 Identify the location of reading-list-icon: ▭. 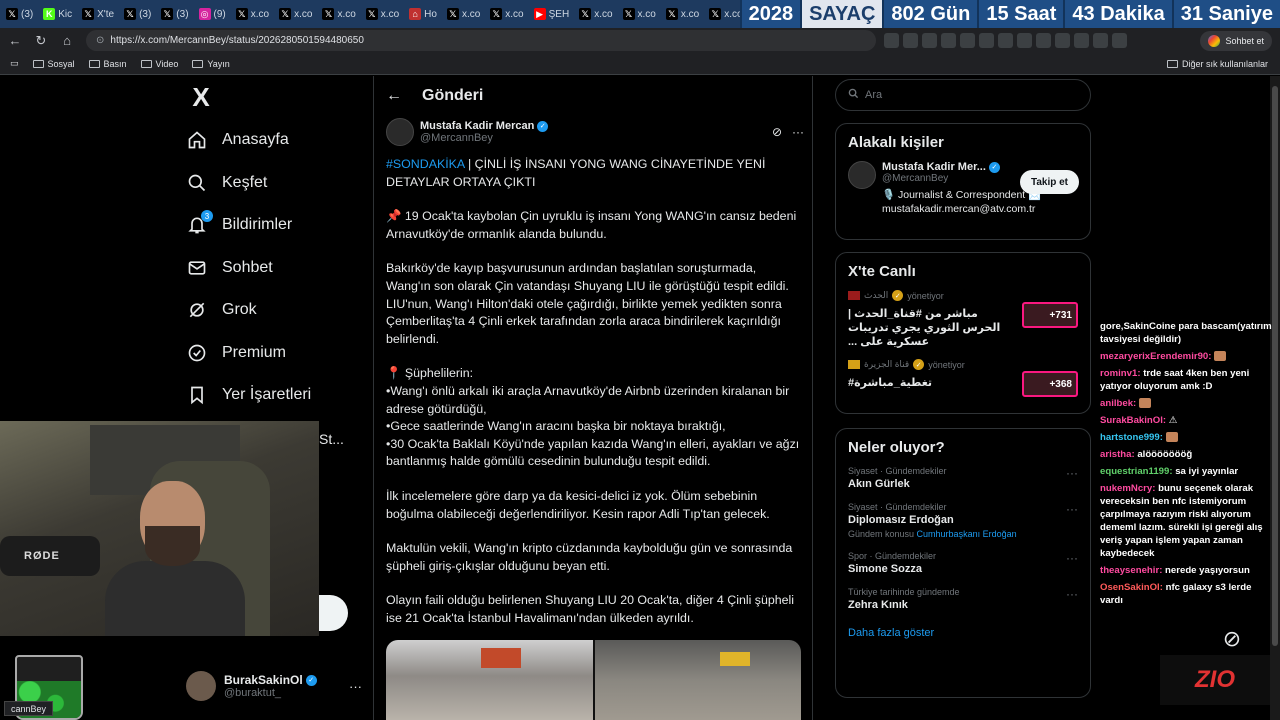
(14, 63).